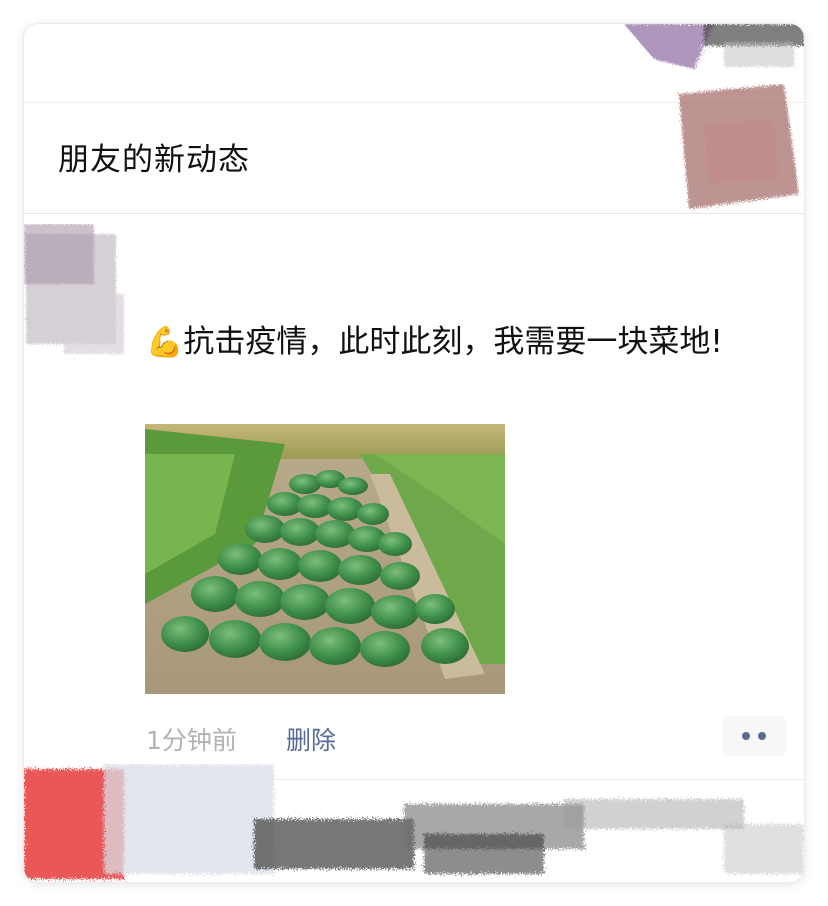 This screenshot has height=906, width=828. What do you see at coordinates (414, 831) in the screenshot?
I see `next-post-redacted` at bounding box center [414, 831].